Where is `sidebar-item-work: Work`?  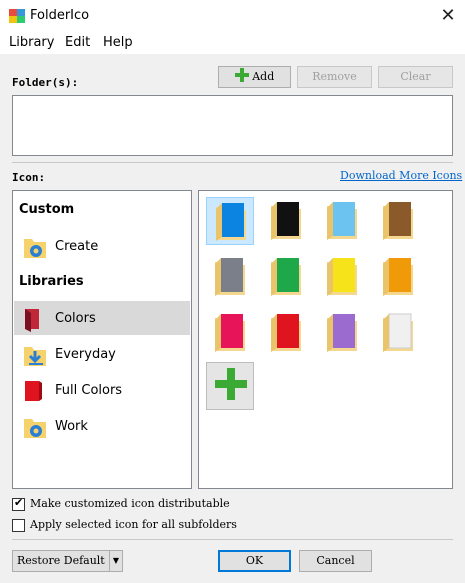
sidebar-item-work: Work is located at coordinates (102, 426).